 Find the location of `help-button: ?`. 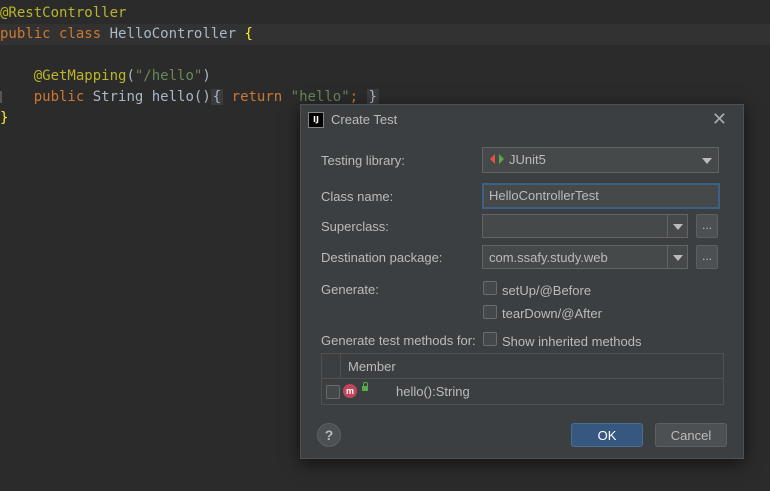

help-button: ? is located at coordinates (329, 435).